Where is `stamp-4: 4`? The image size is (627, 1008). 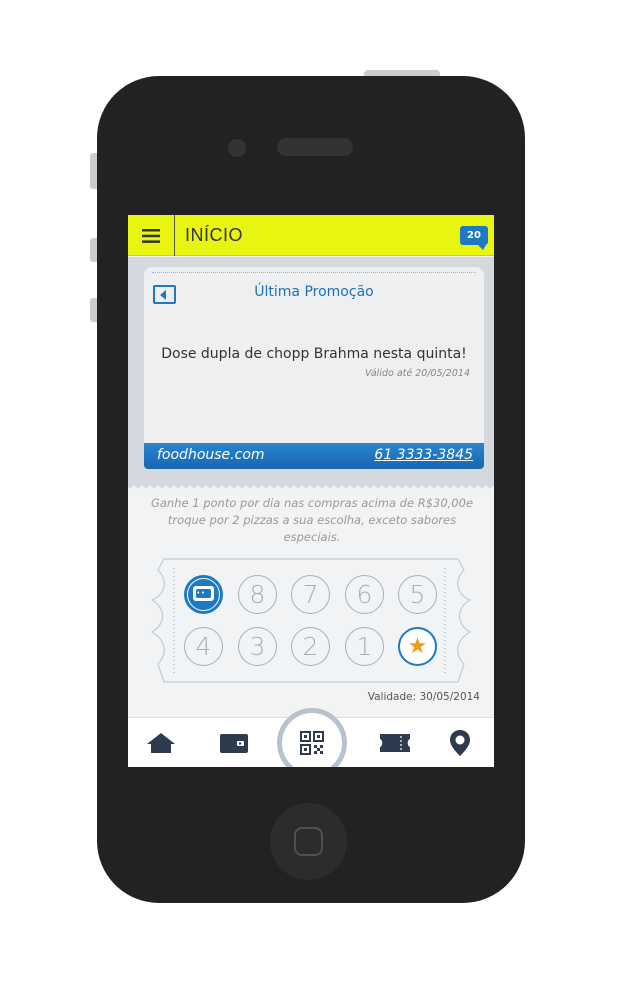
stamp-4: 4 is located at coordinates (203, 646).